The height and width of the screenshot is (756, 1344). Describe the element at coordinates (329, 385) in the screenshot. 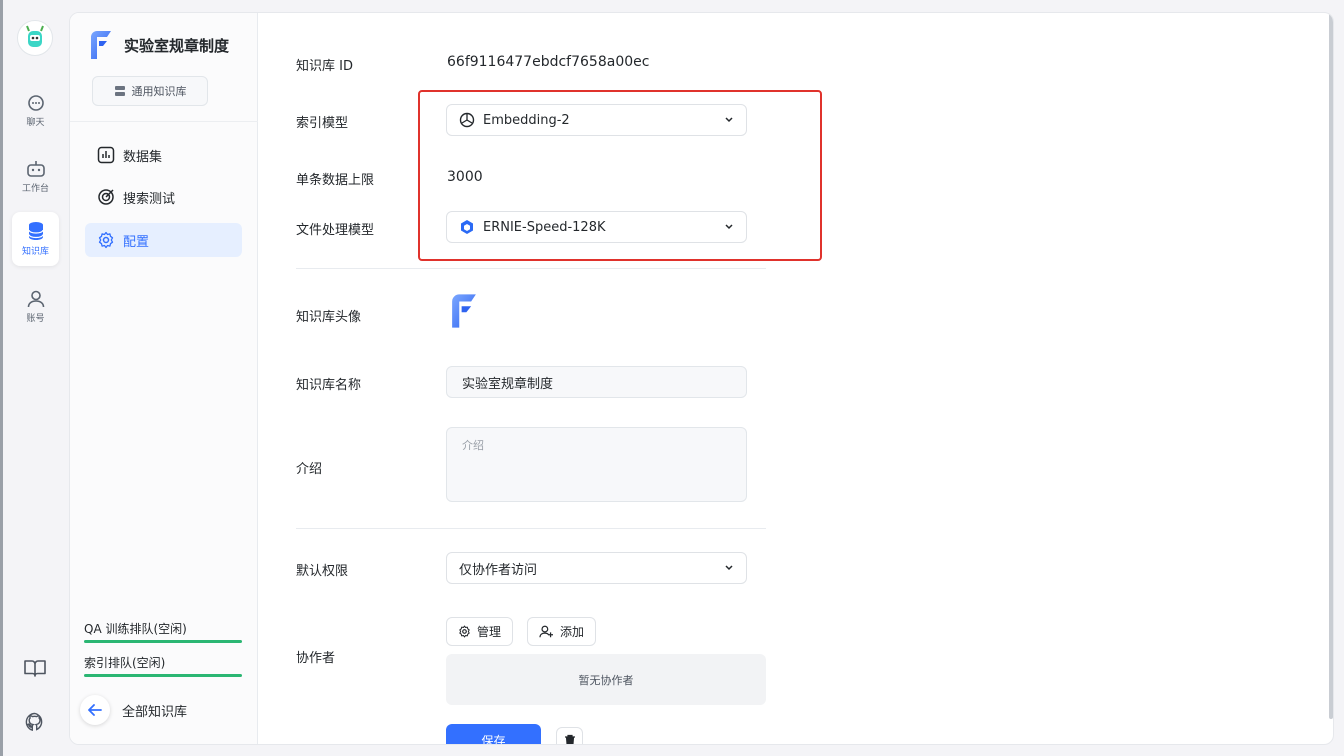

I see `name-label: 知识库名称` at that location.